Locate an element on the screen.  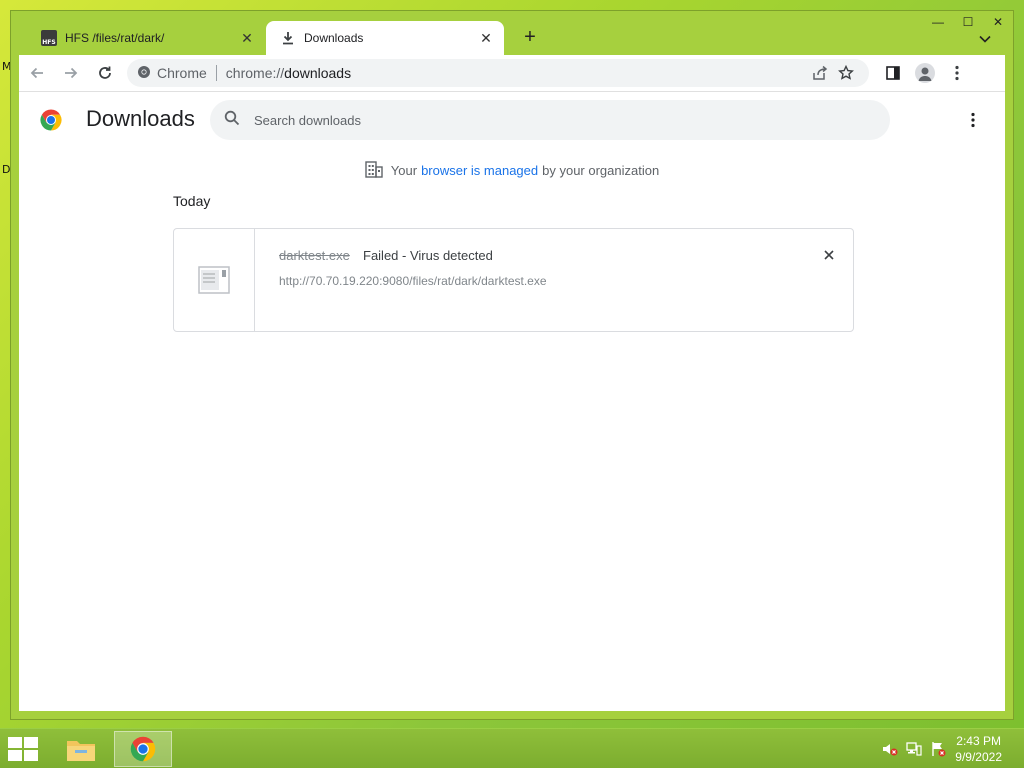
chrome-logo-icon is located at coordinates (51, 120).